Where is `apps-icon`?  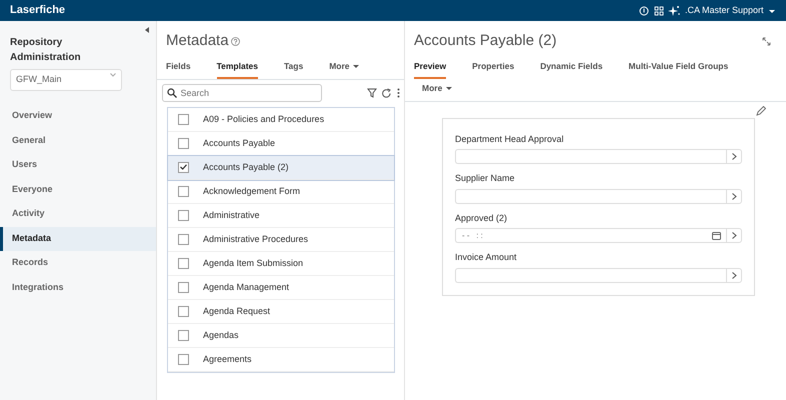 apps-icon is located at coordinates (659, 11).